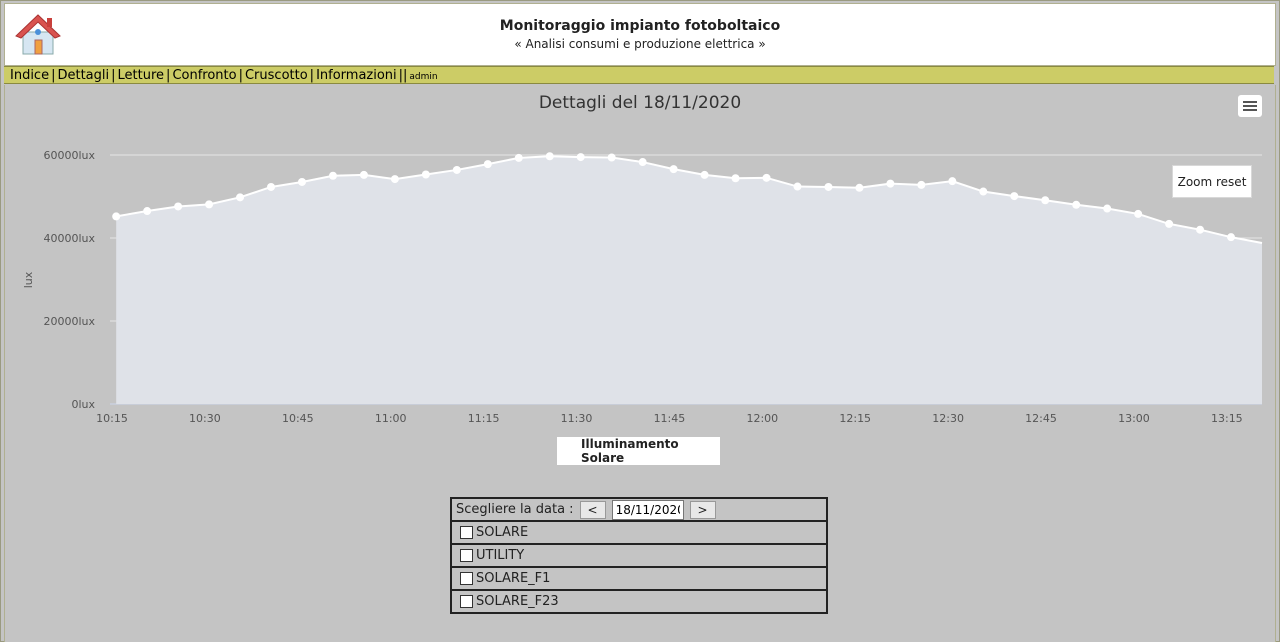 The image size is (1280, 642). Describe the element at coordinates (1250, 106) in the screenshot. I see `hamburger-menu-icon` at that location.